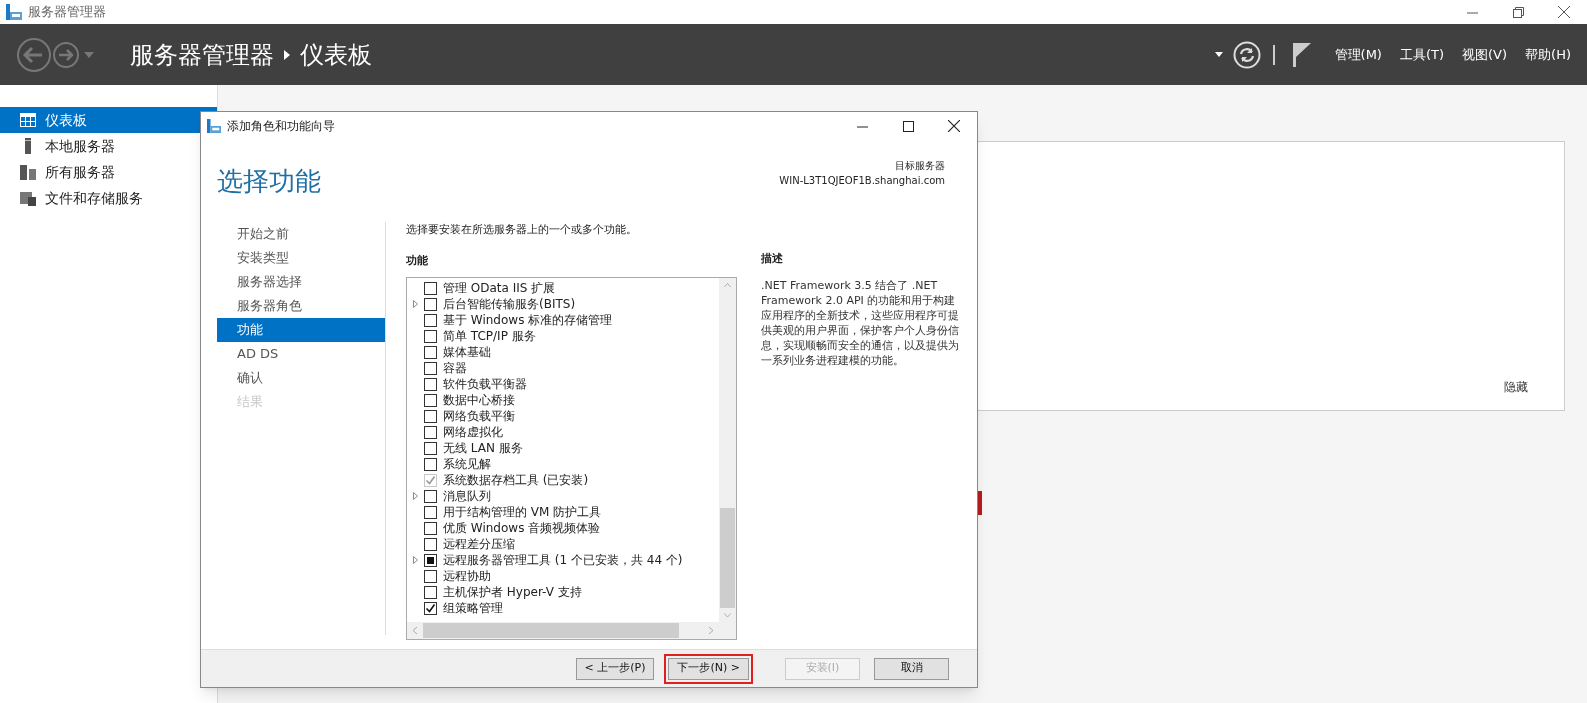 This screenshot has width=1587, height=703. Describe the element at coordinates (563, 560) in the screenshot. I see `feature-label: 远程服务器管理工具 (1 个已安装，共 44 个)` at that location.